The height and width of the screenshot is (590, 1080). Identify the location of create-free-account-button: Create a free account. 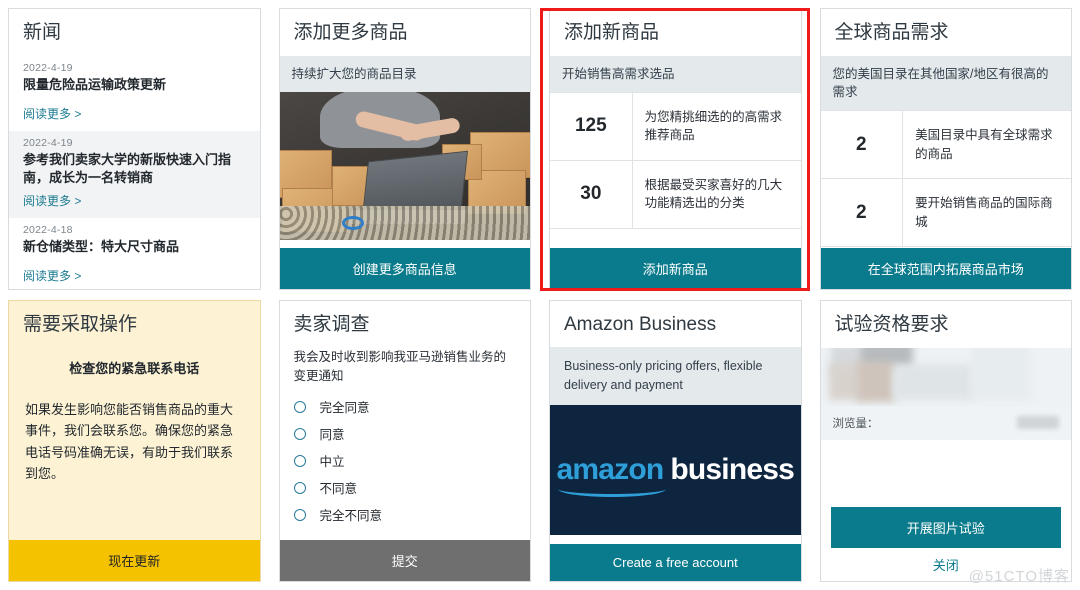
(675, 562).